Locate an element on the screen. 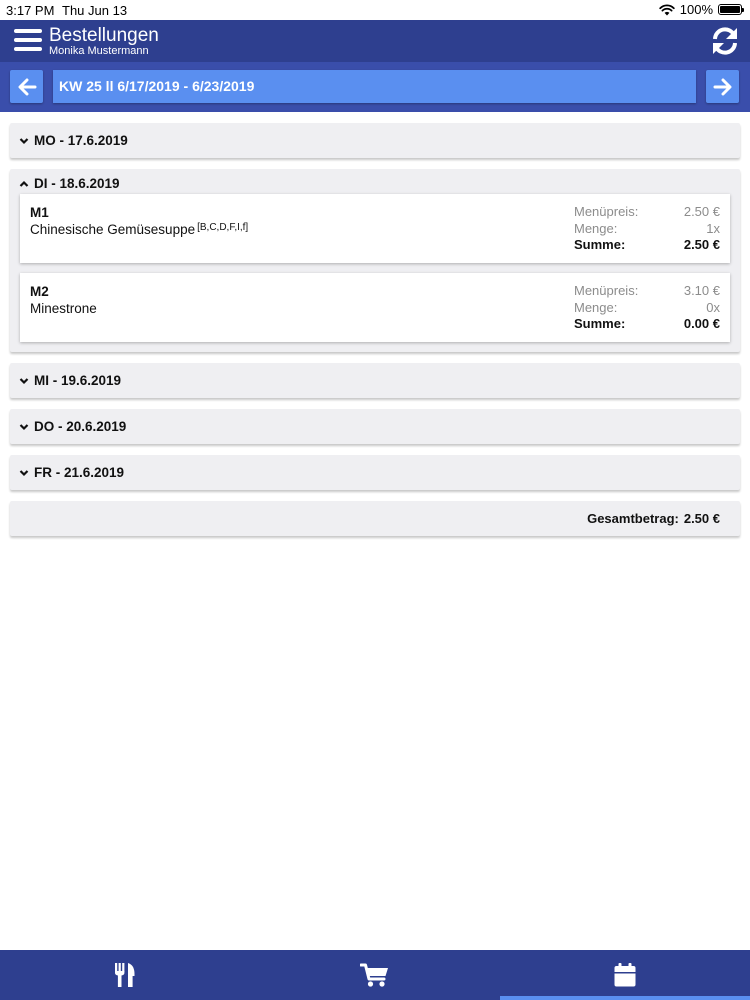 This screenshot has height=1000, width=750. allergen-codes: [B,C,D,F,I,f] is located at coordinates (223, 227).